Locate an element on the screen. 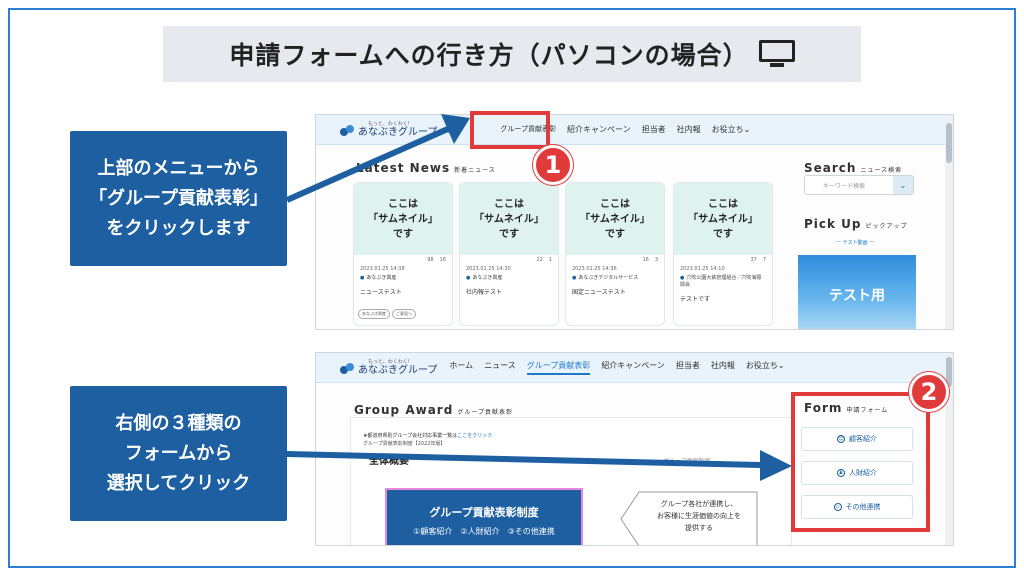 This screenshot has width=1024, height=576. pickup-heading: Pick Up ピックアップ is located at coordinates (856, 224).